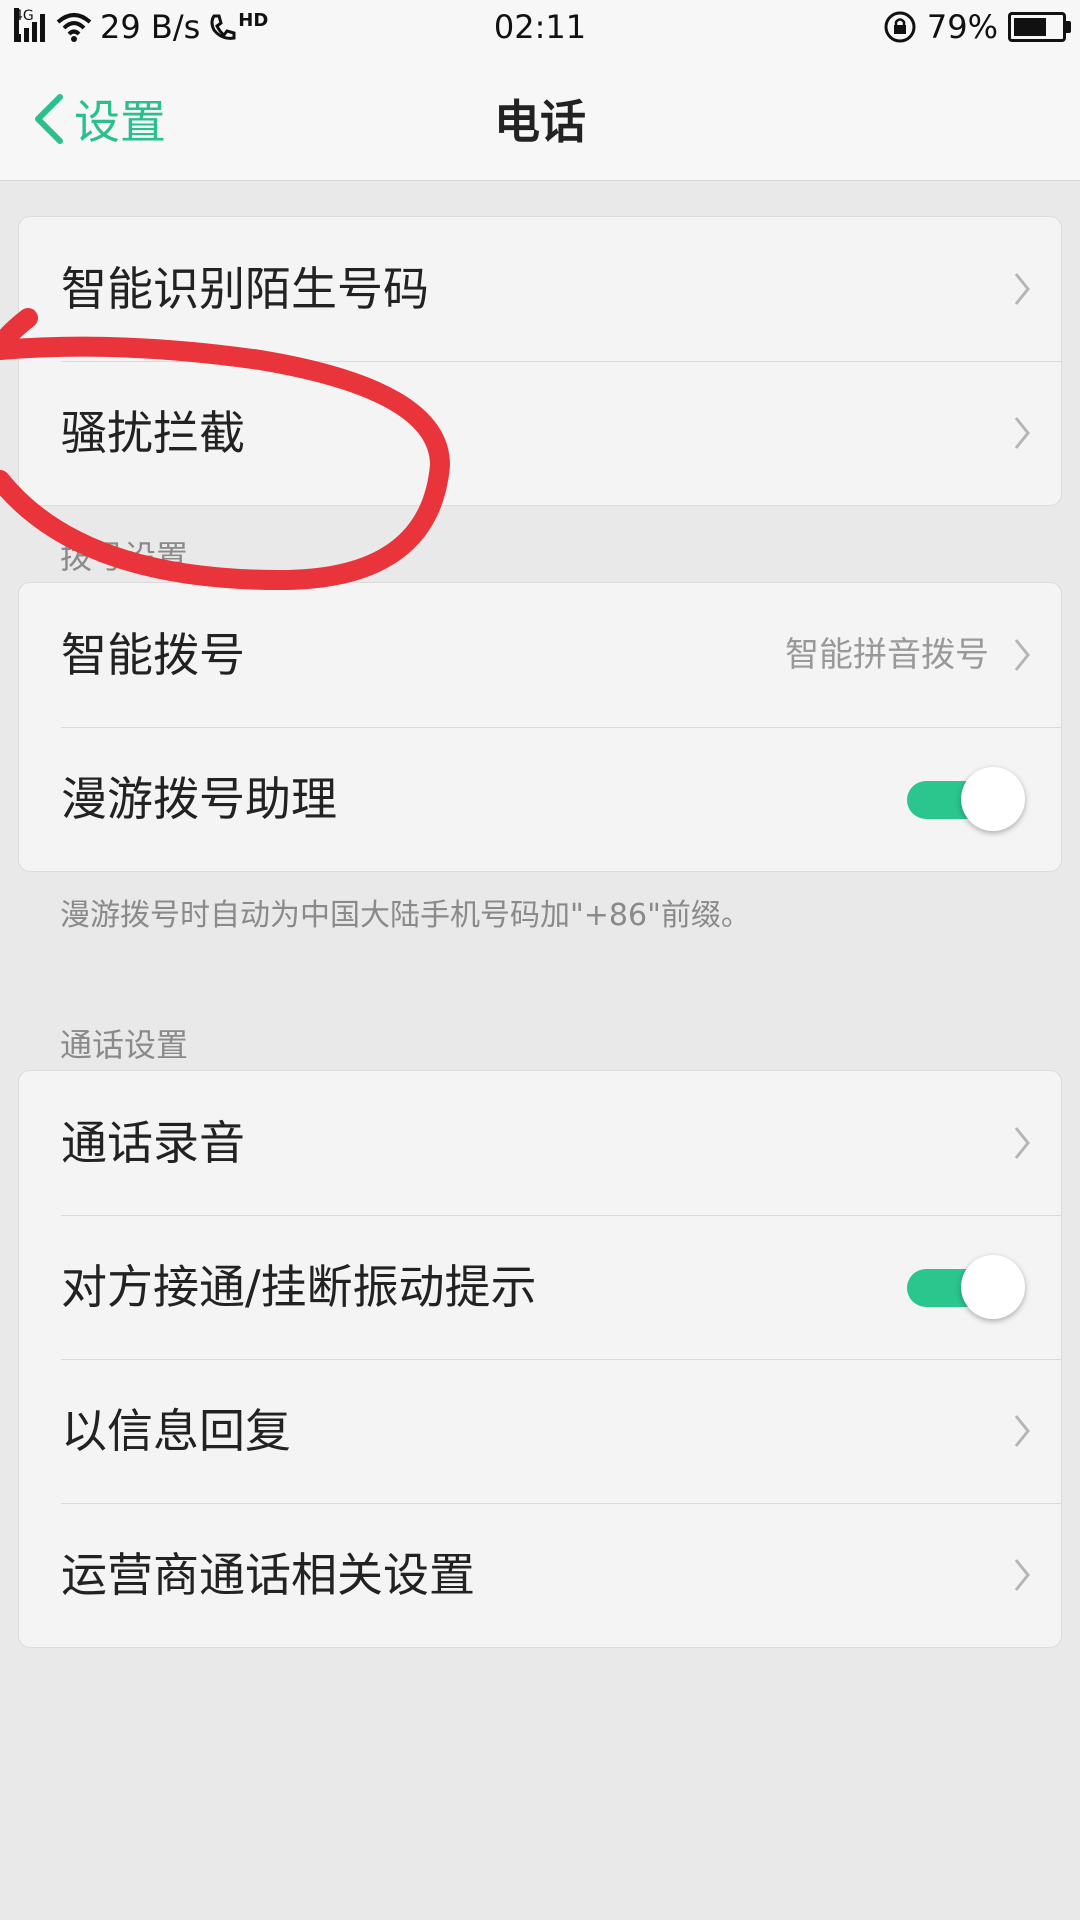 This screenshot has height=1920, width=1080. I want to click on status-right: 79%, so click(977, 27).